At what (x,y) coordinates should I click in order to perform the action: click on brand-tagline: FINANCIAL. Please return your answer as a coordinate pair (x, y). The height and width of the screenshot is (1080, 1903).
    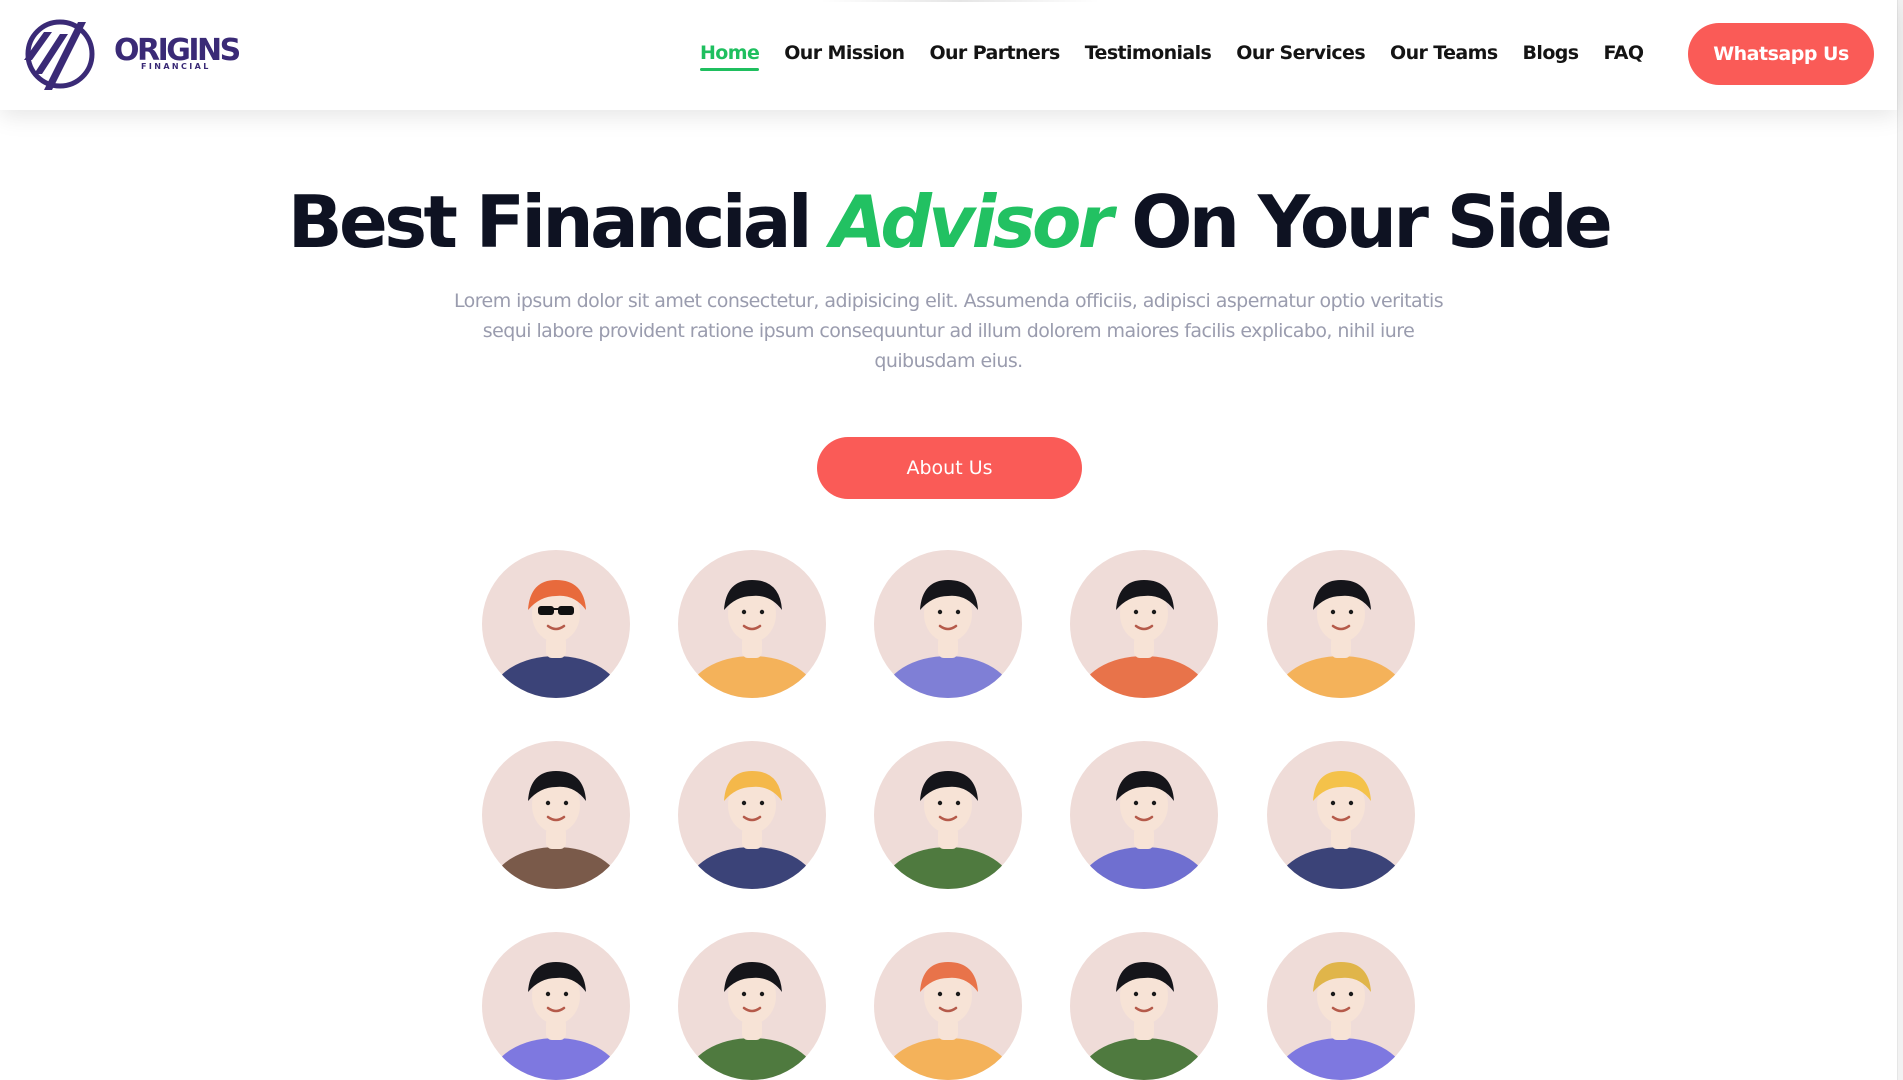
    Looking at the image, I should click on (176, 66).